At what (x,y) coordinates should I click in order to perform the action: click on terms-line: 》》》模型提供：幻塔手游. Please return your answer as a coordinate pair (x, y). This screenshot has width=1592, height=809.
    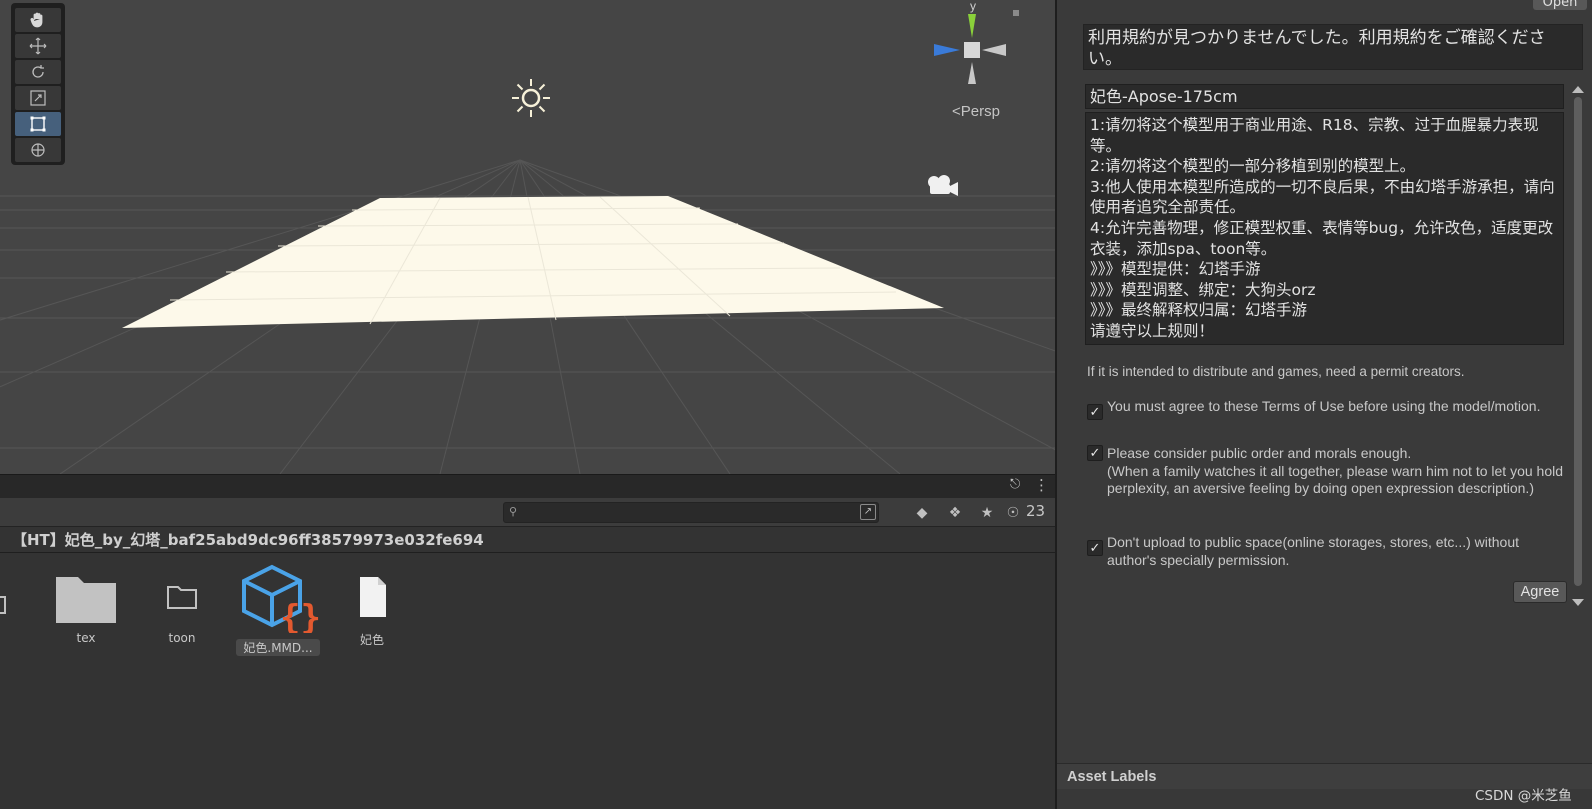
    Looking at the image, I should click on (1175, 269).